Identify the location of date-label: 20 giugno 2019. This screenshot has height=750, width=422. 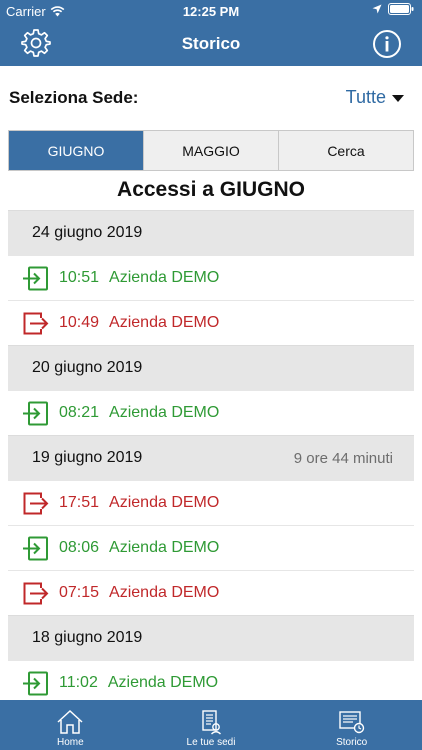
(87, 367).